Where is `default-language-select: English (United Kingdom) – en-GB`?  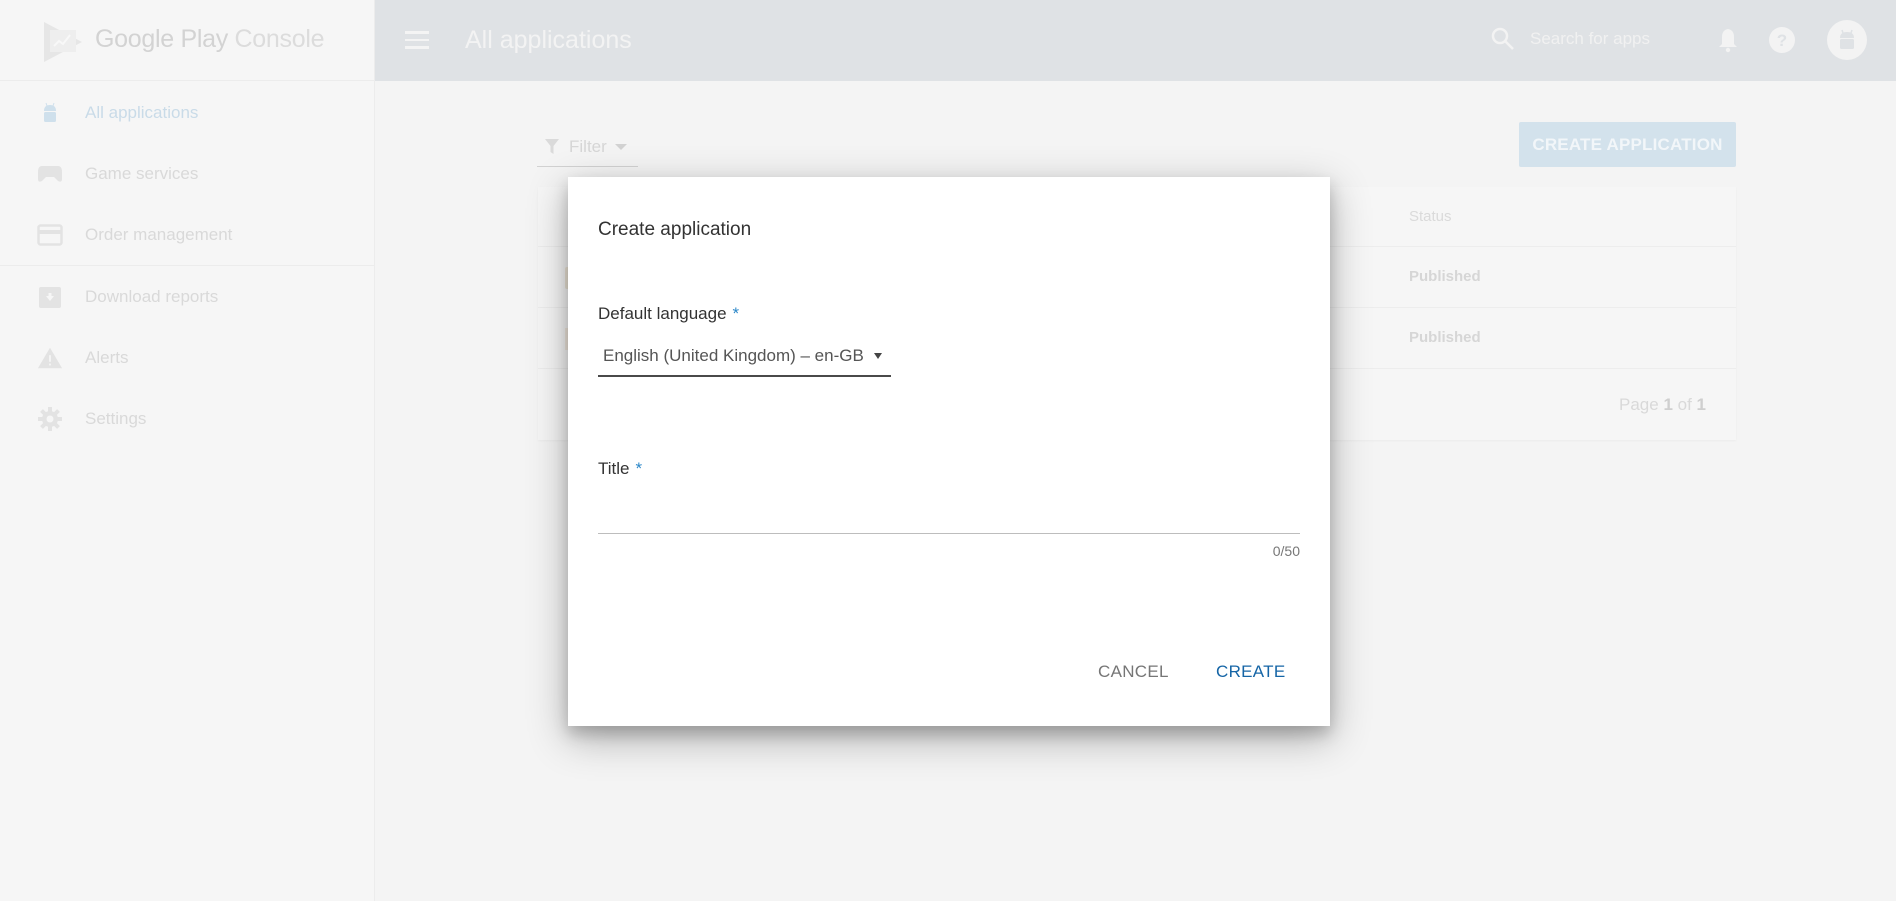 default-language-select: English (United Kingdom) – en-GB is located at coordinates (744, 357).